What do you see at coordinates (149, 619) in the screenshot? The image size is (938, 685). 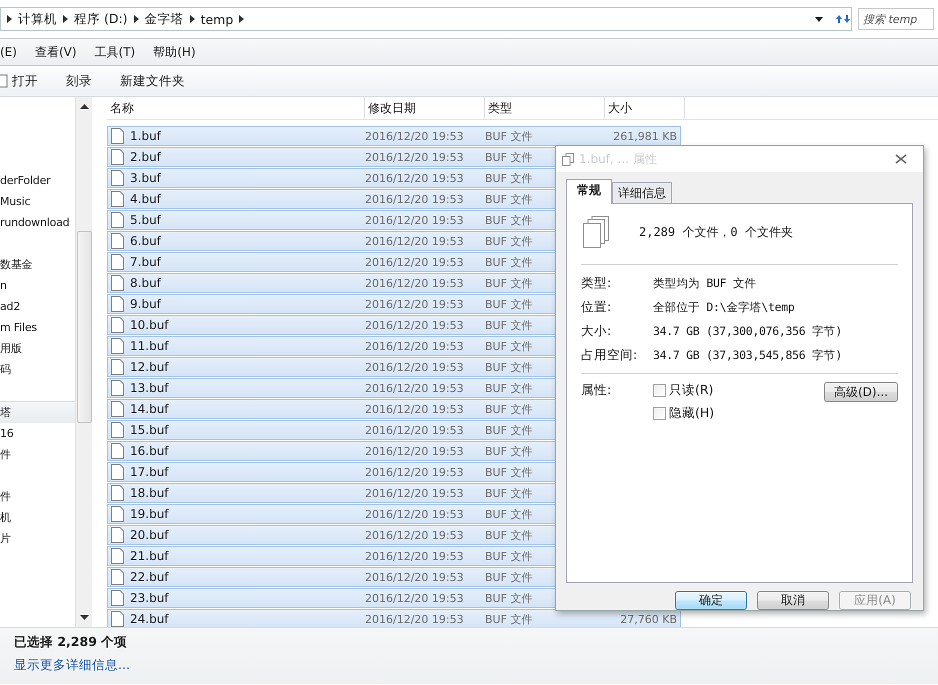 I see `file-name: 24.buf` at bounding box center [149, 619].